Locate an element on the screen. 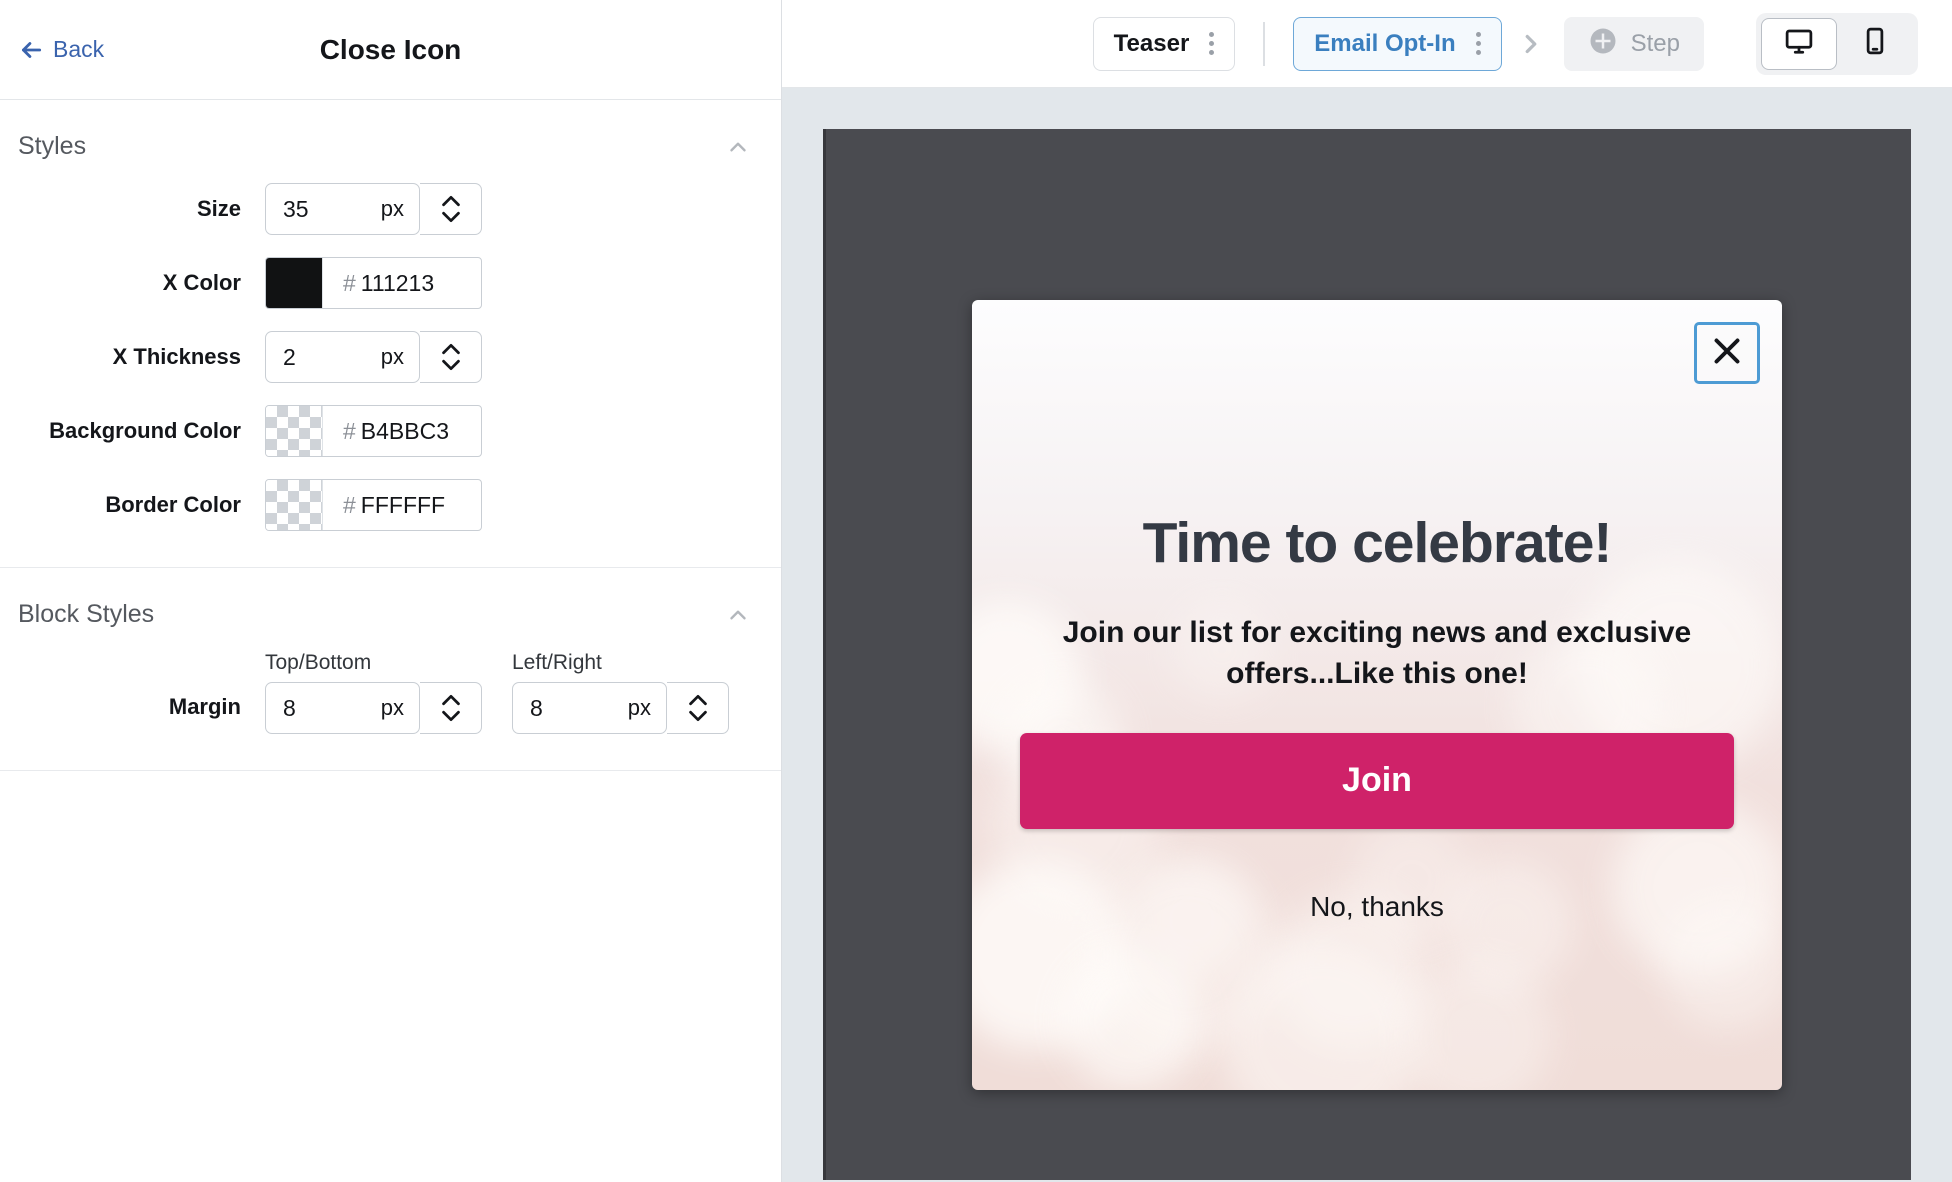 This screenshot has height=1182, width=1952. tab-teaser-label: Teaser is located at coordinates (1151, 43).